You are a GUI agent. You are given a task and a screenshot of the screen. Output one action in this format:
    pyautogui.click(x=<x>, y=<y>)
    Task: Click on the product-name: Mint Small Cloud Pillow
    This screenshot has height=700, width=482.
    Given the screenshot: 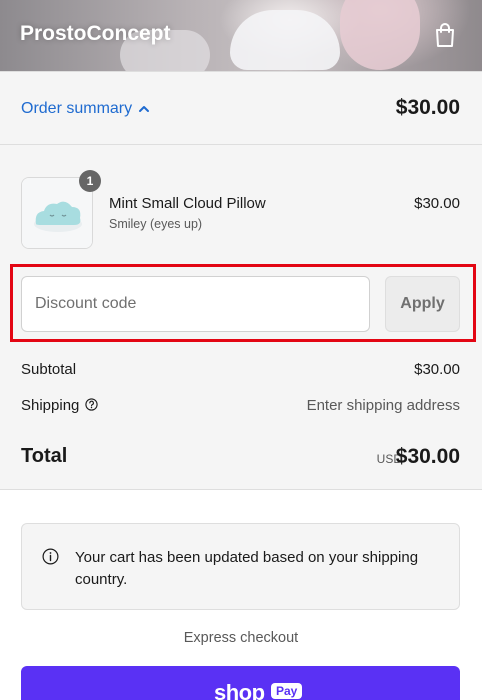 What is the action you would take?
    pyautogui.click(x=187, y=203)
    